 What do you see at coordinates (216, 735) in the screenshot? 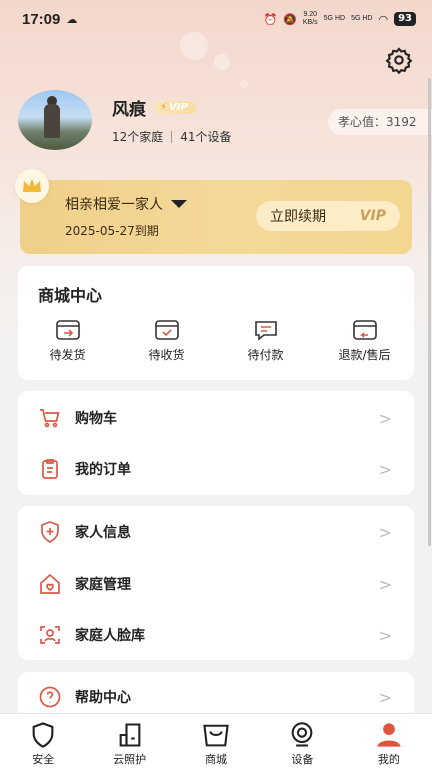
I see `shopping-bag-icon` at bounding box center [216, 735].